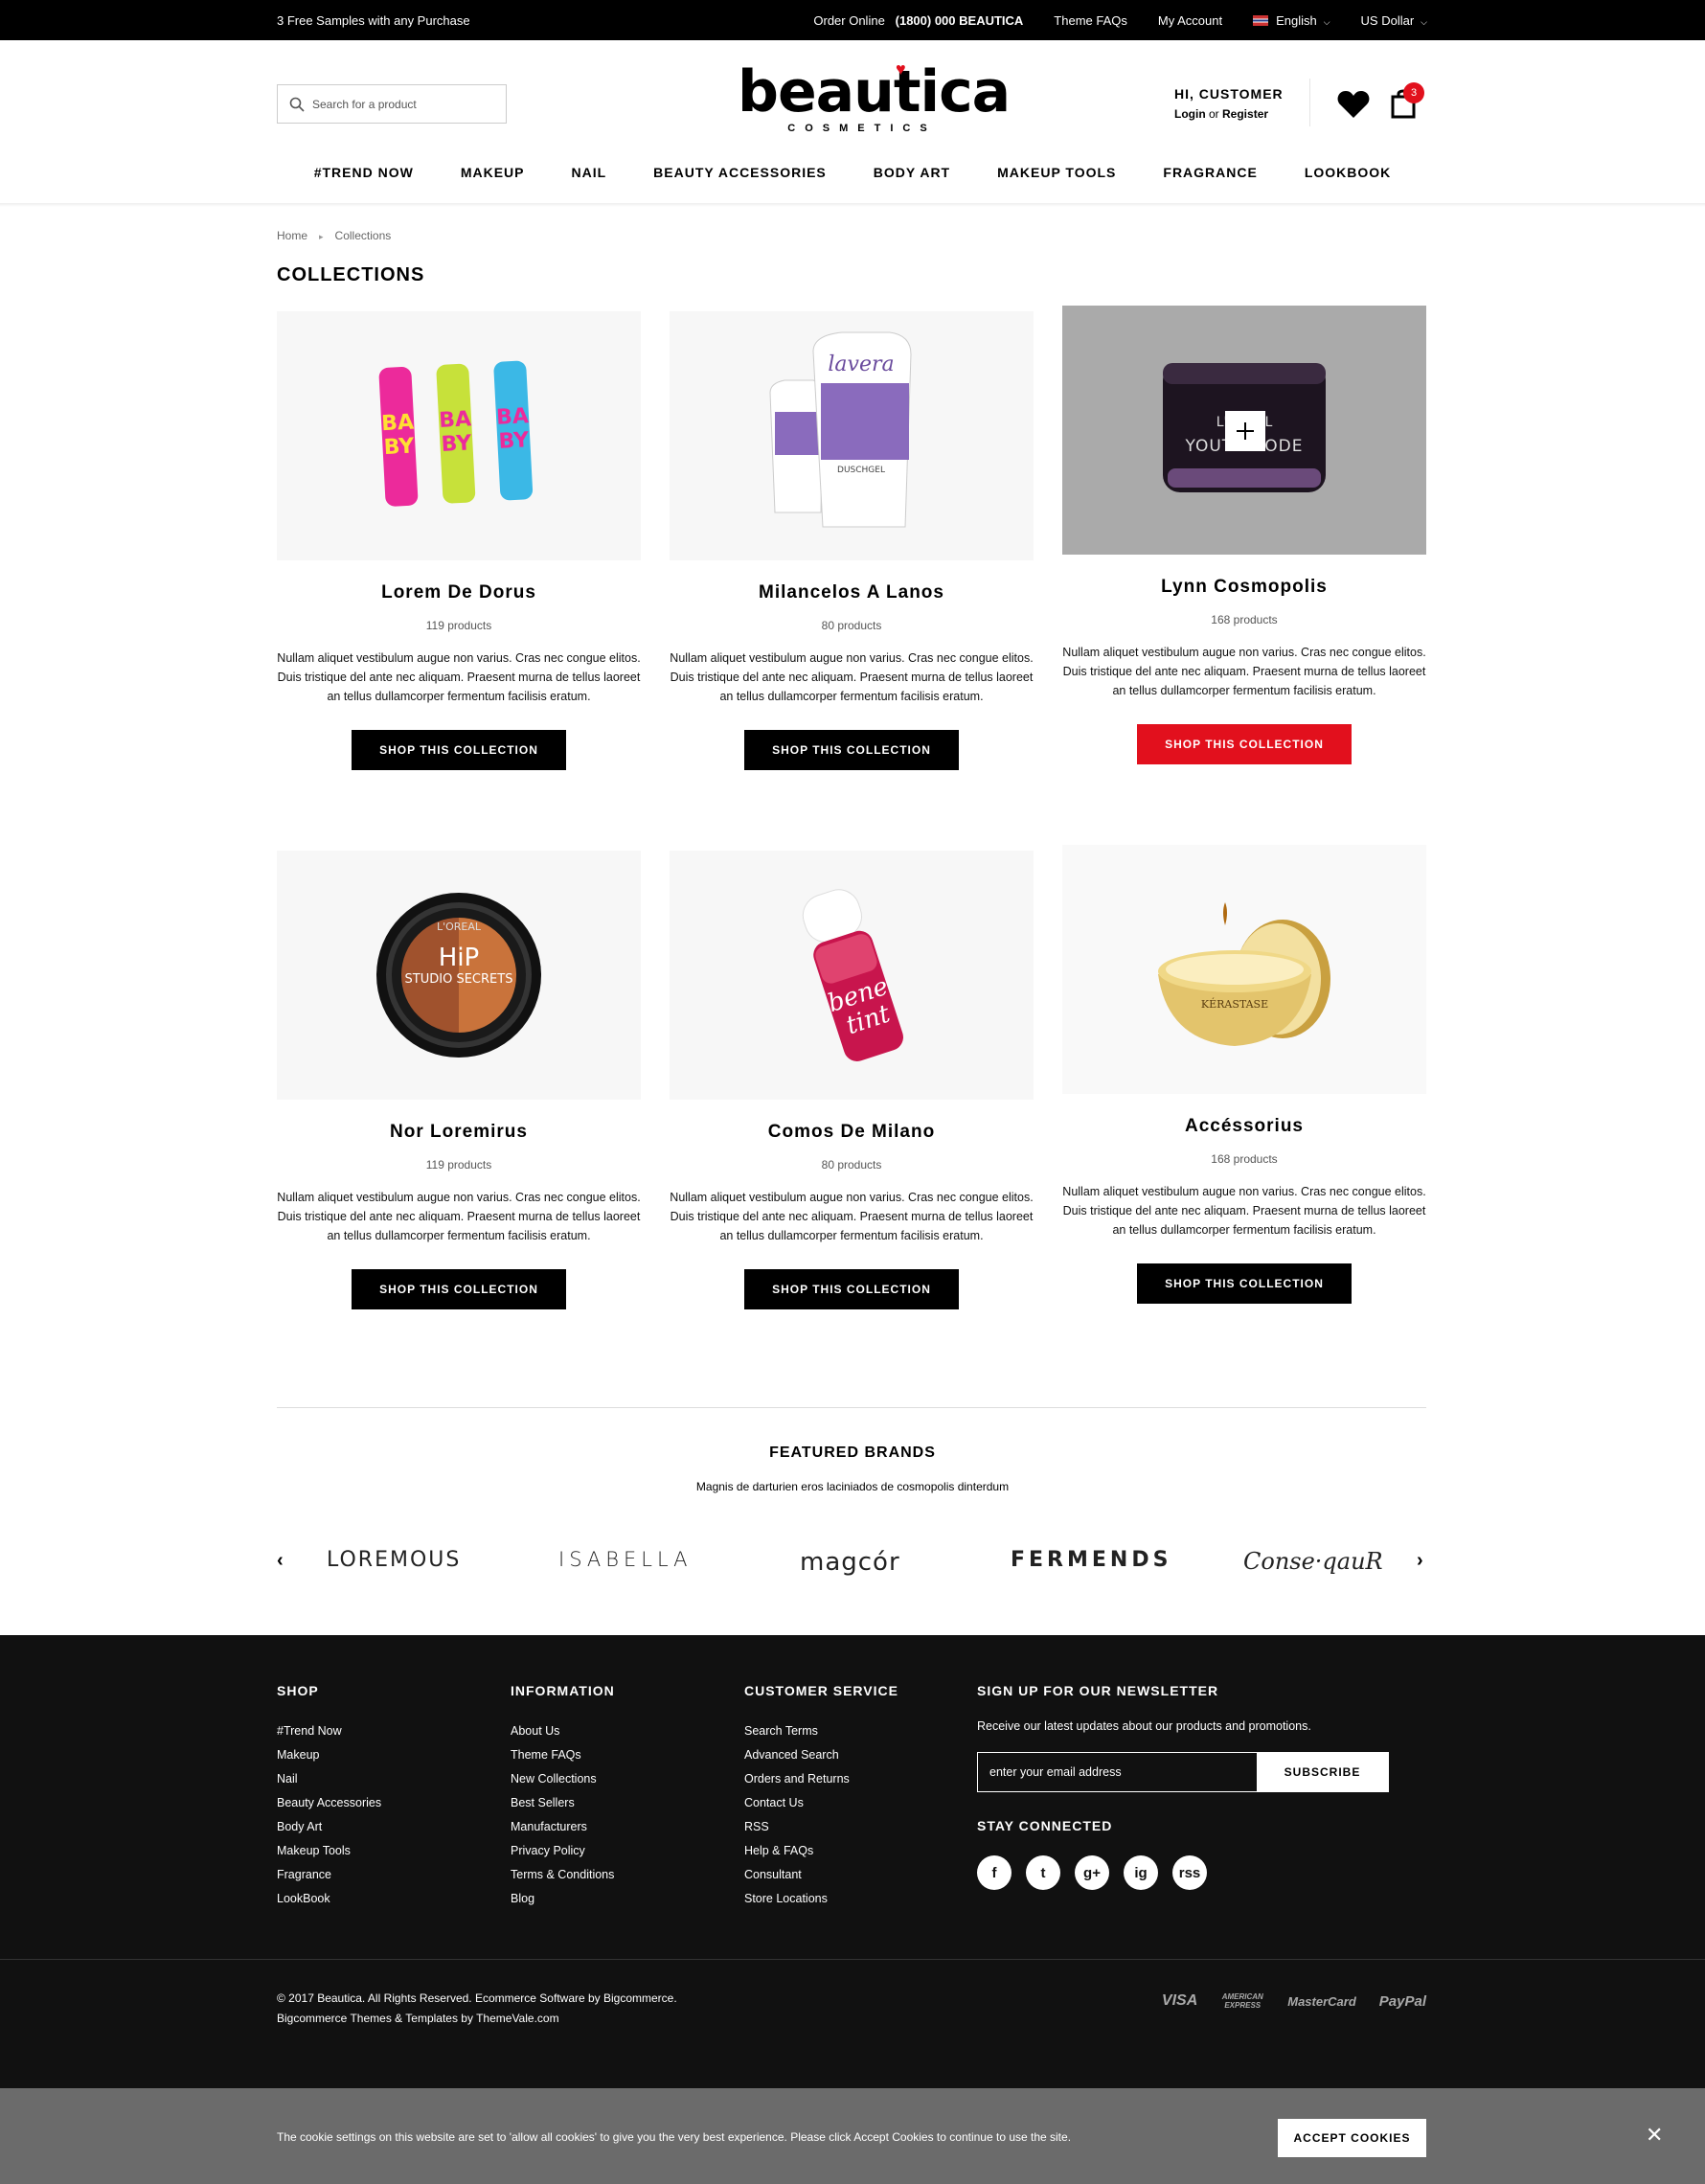 The width and height of the screenshot is (1705, 2184). What do you see at coordinates (1424, 22) in the screenshot?
I see `chevron-down-icon: ⌵` at bounding box center [1424, 22].